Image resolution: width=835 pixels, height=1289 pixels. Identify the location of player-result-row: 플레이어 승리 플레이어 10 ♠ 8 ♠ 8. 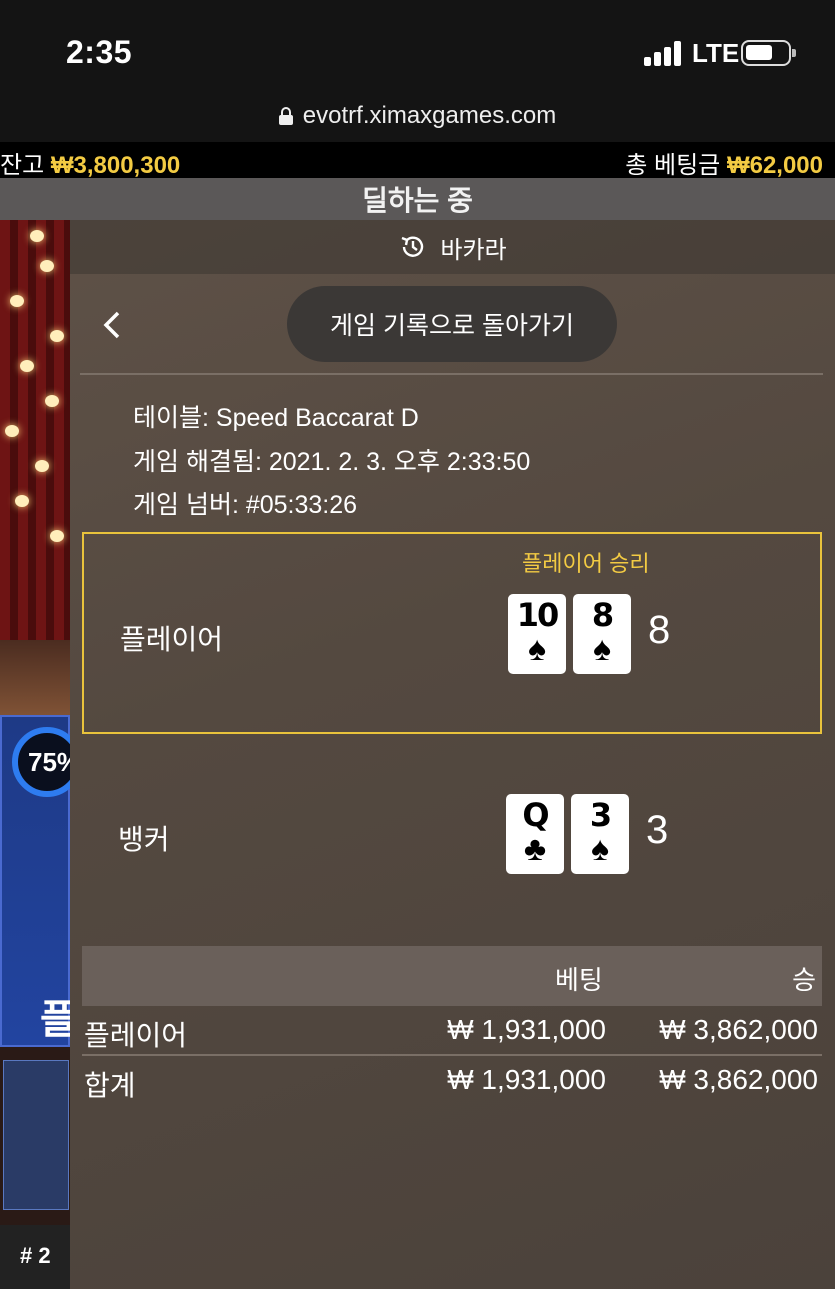
(452, 633).